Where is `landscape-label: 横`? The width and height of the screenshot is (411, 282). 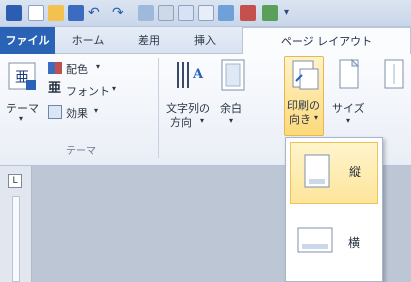 landscape-label: 横 is located at coordinates (354, 243).